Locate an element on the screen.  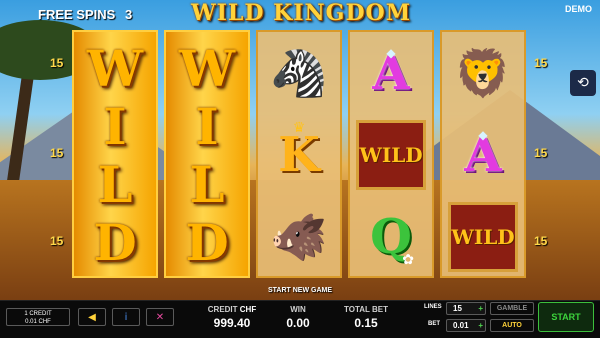
history-button: ⟲ is located at coordinates (583, 83).